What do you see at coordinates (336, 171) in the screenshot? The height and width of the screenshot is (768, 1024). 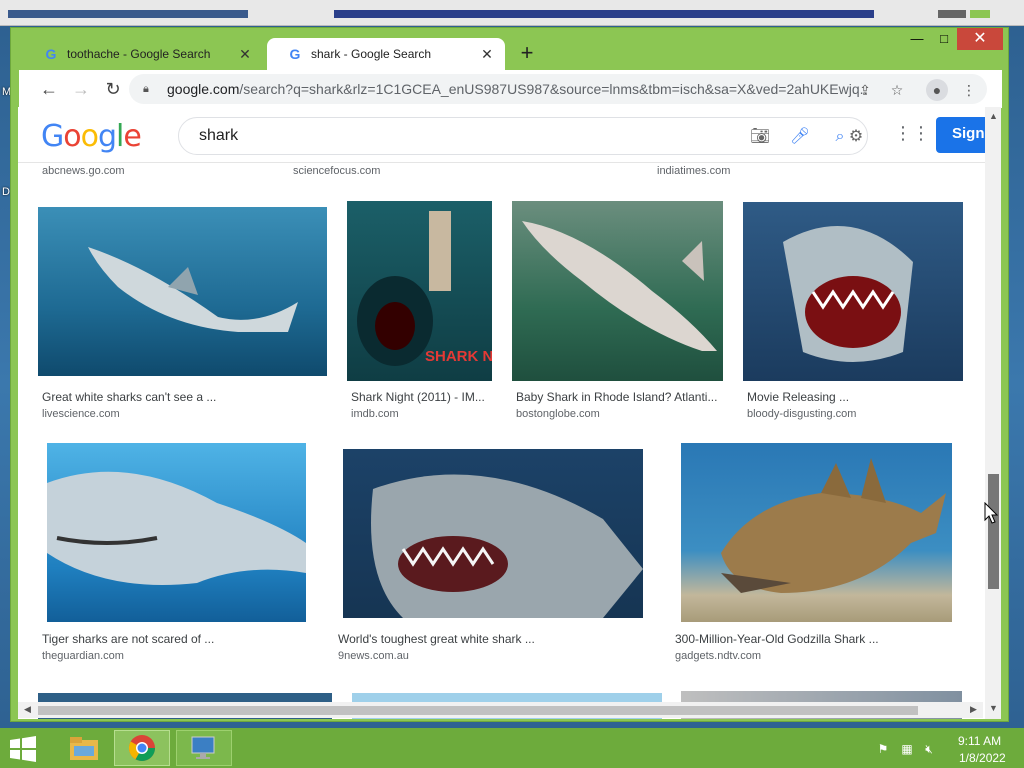 I see `result-source: sciencefocus.com` at bounding box center [336, 171].